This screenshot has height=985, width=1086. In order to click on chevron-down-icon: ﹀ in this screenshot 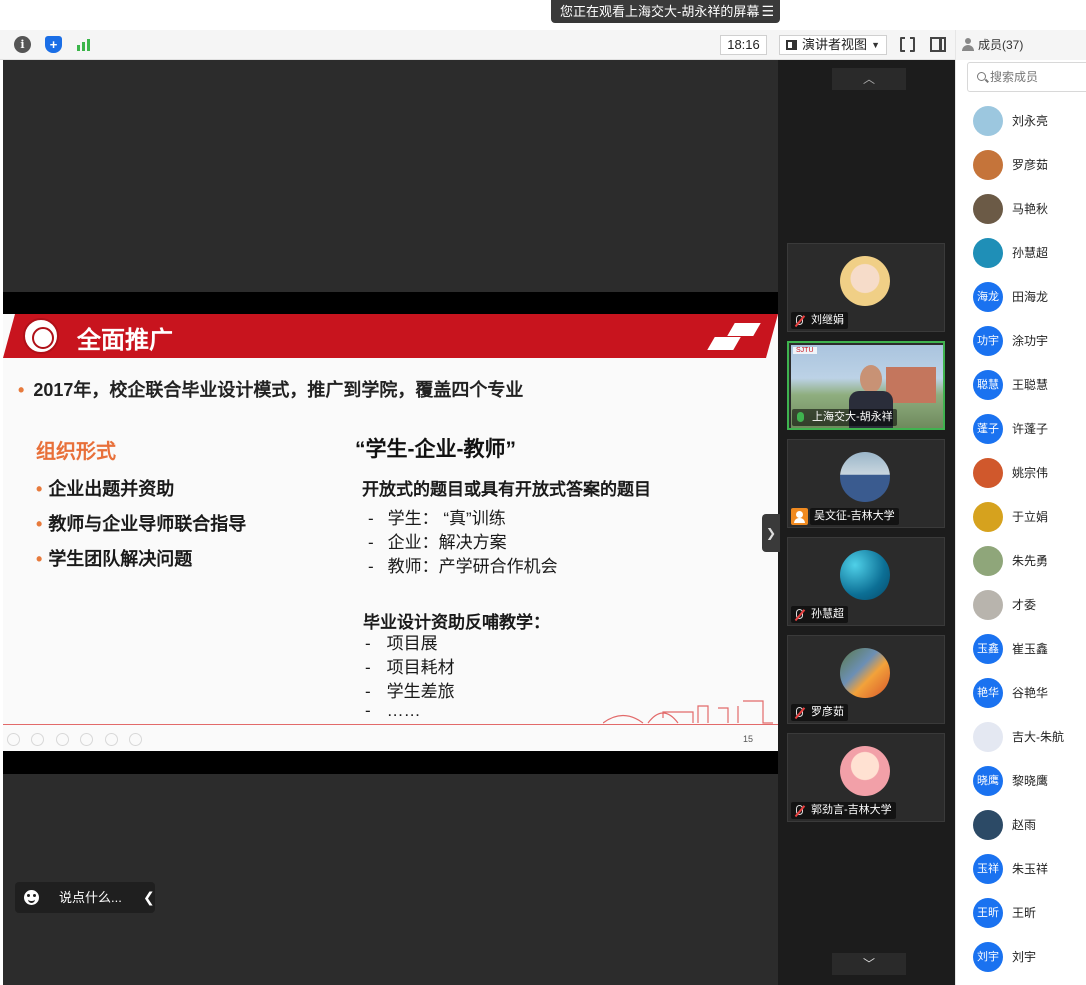, I will do `click(868, 964)`.